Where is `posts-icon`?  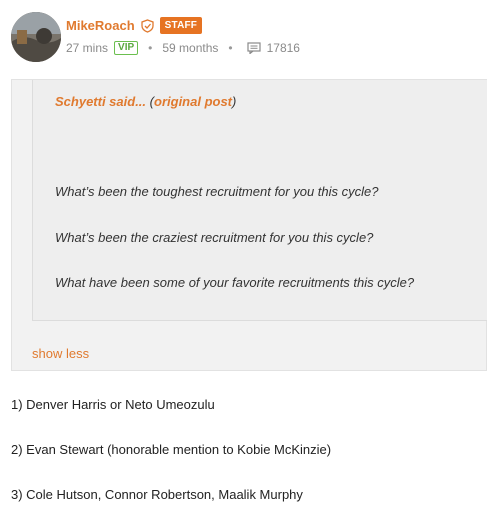
posts-icon is located at coordinates (254, 48).